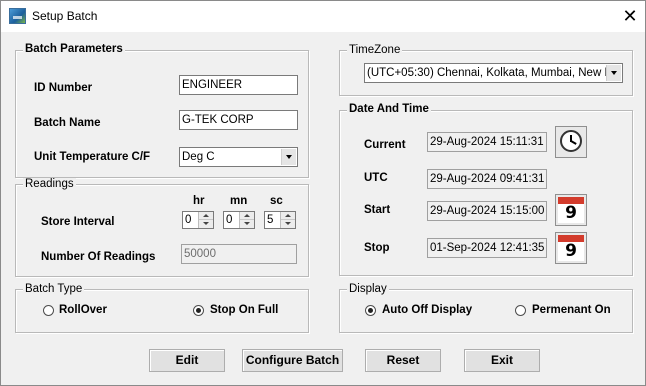 This screenshot has width=646, height=386. Describe the element at coordinates (67, 123) in the screenshot. I see `batch-name-label: Batch Name` at that location.